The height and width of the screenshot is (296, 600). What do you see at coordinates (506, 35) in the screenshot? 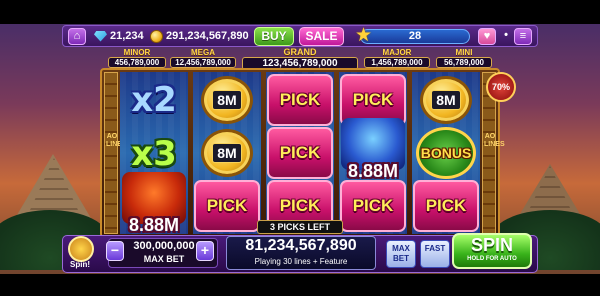
I see `lock-icon: •` at bounding box center [506, 35].